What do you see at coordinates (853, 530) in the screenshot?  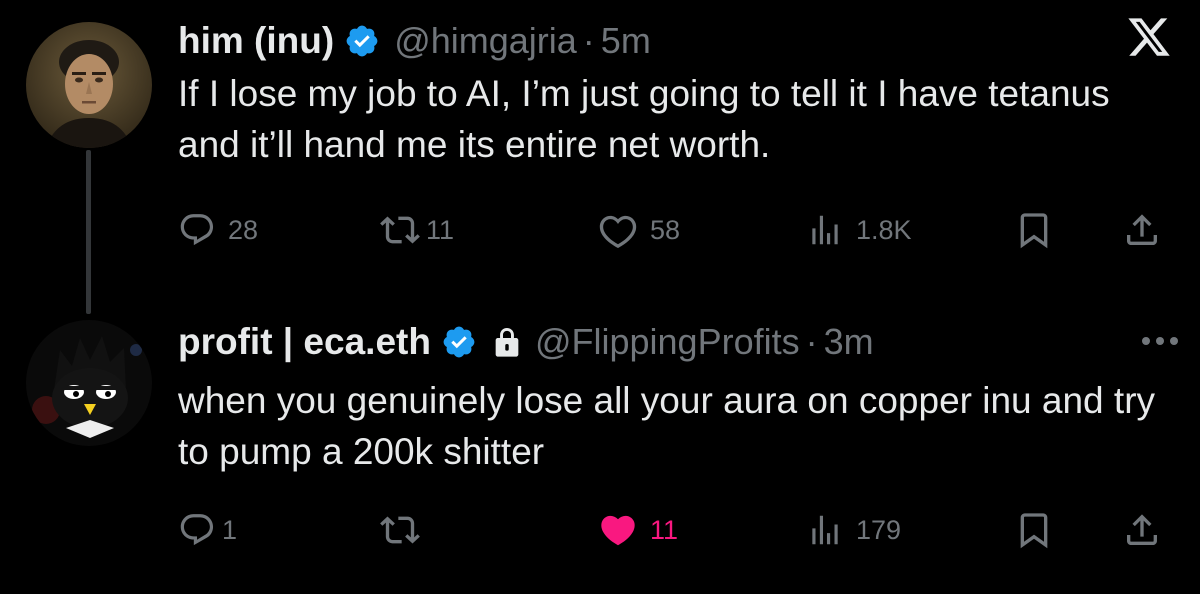 I see `views-button: 179` at bounding box center [853, 530].